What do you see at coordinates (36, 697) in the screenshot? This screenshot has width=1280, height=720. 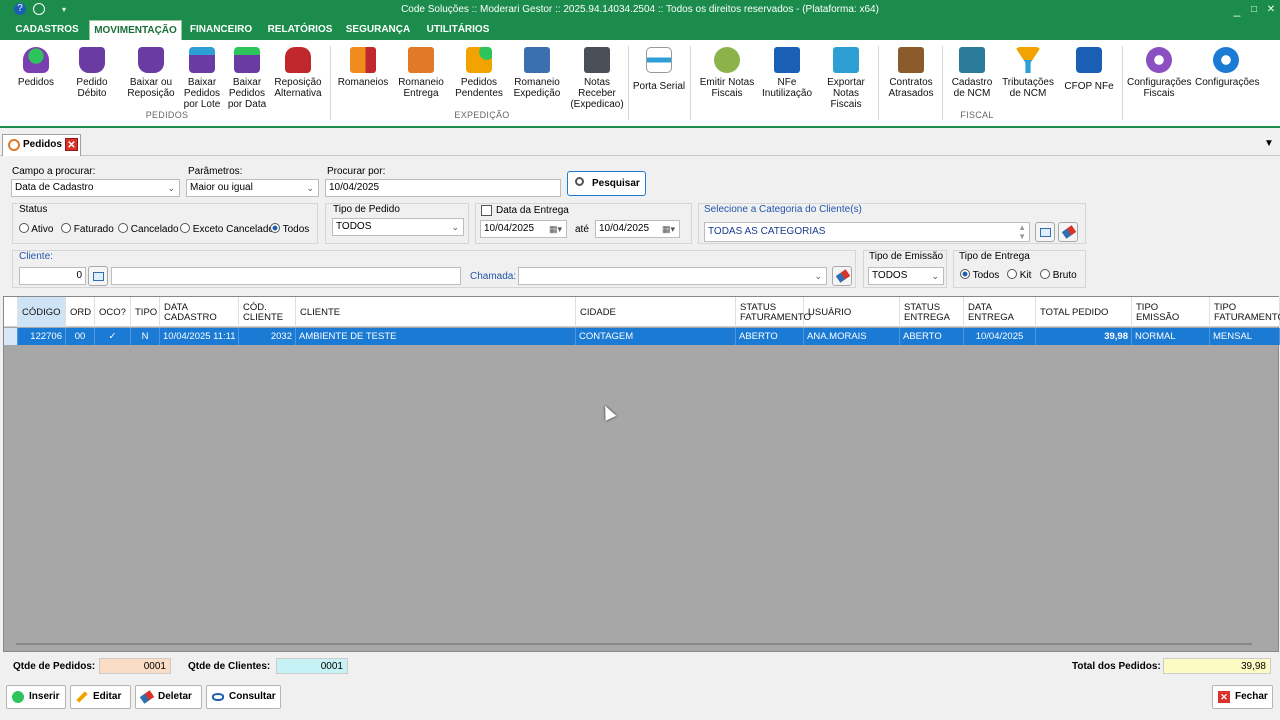 I see `inserir-button: Inserir` at bounding box center [36, 697].